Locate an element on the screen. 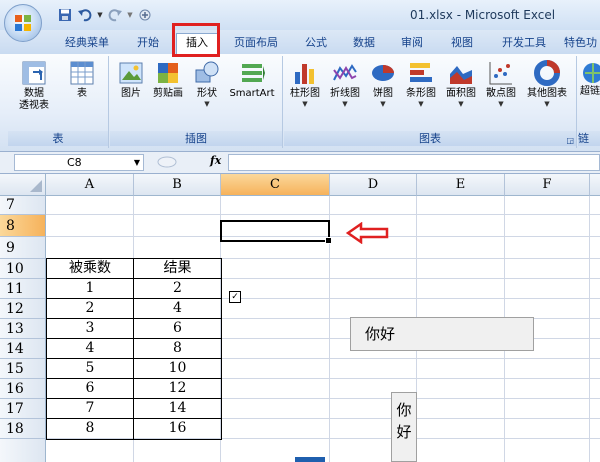  table-header-multiplicand: 被乘数 is located at coordinates (90, 268).